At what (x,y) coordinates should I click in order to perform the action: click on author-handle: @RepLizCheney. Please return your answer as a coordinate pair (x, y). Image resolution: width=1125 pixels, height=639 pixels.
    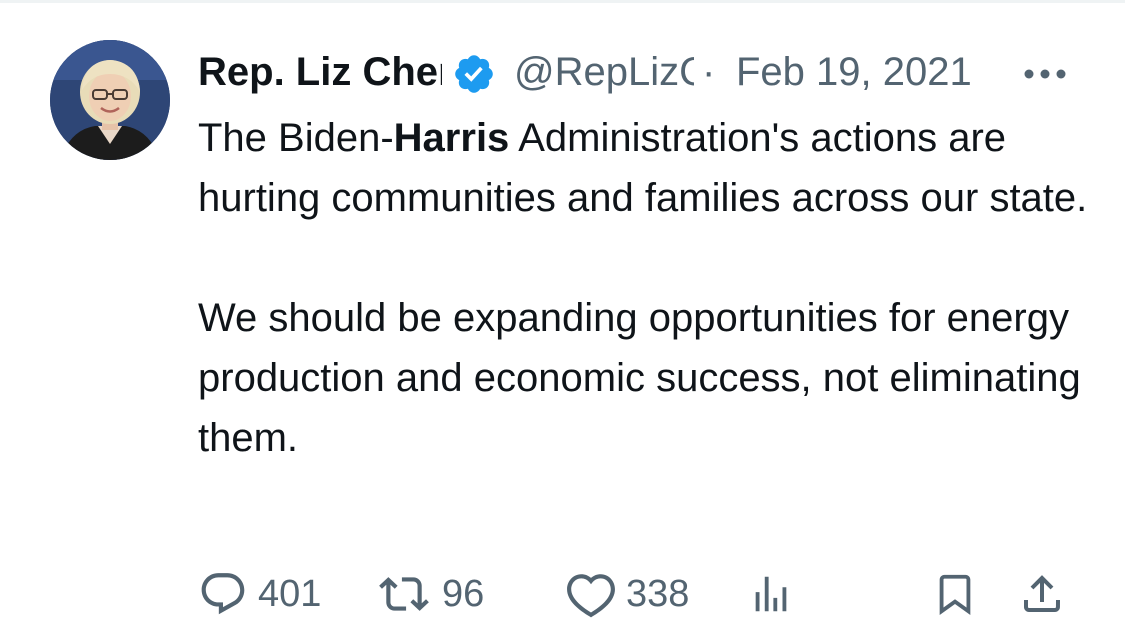
    Looking at the image, I should click on (604, 72).